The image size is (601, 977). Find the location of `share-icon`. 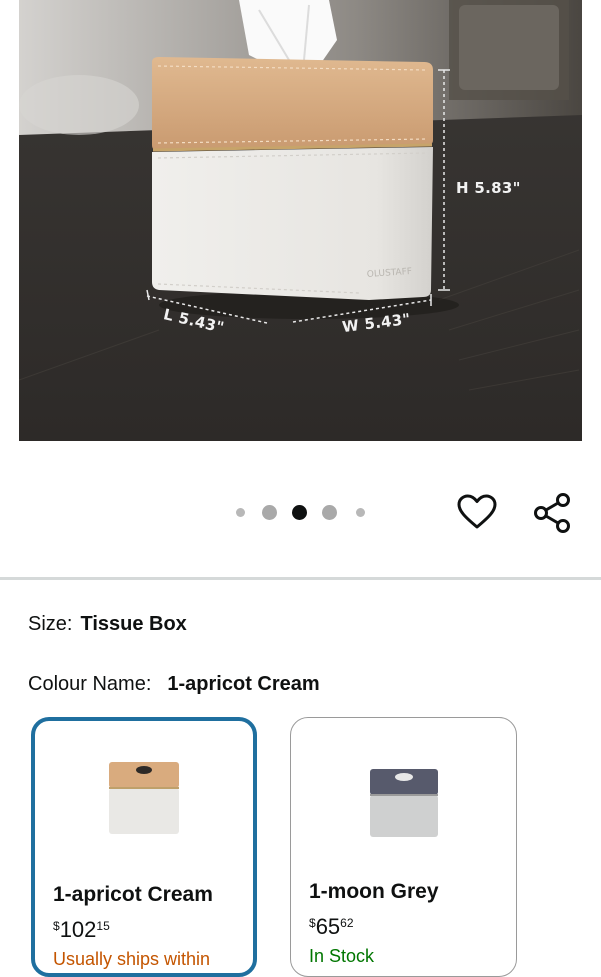

share-icon is located at coordinates (552, 513).